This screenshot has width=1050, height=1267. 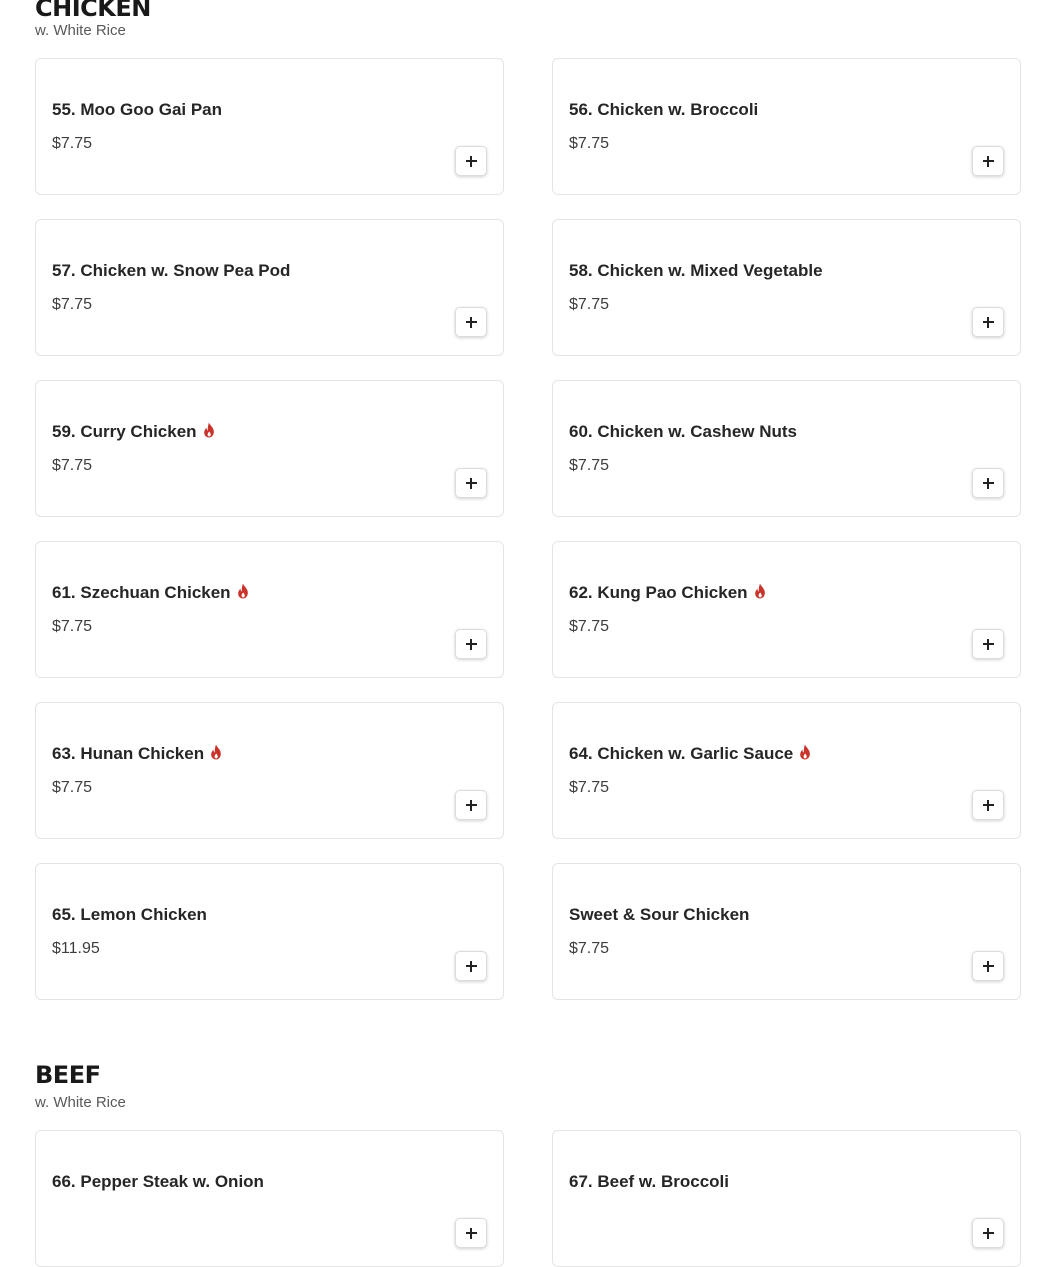 I want to click on menu-item-name: 56. Chicken w. Broccoli, so click(x=663, y=110).